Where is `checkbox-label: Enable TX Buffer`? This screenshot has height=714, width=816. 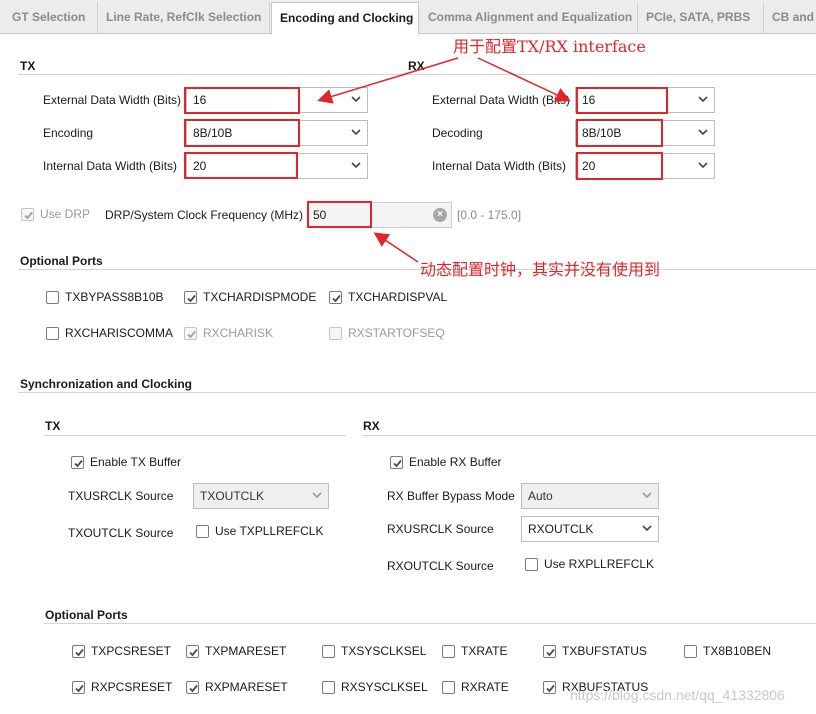
checkbox-label: Enable TX Buffer is located at coordinates (135, 462).